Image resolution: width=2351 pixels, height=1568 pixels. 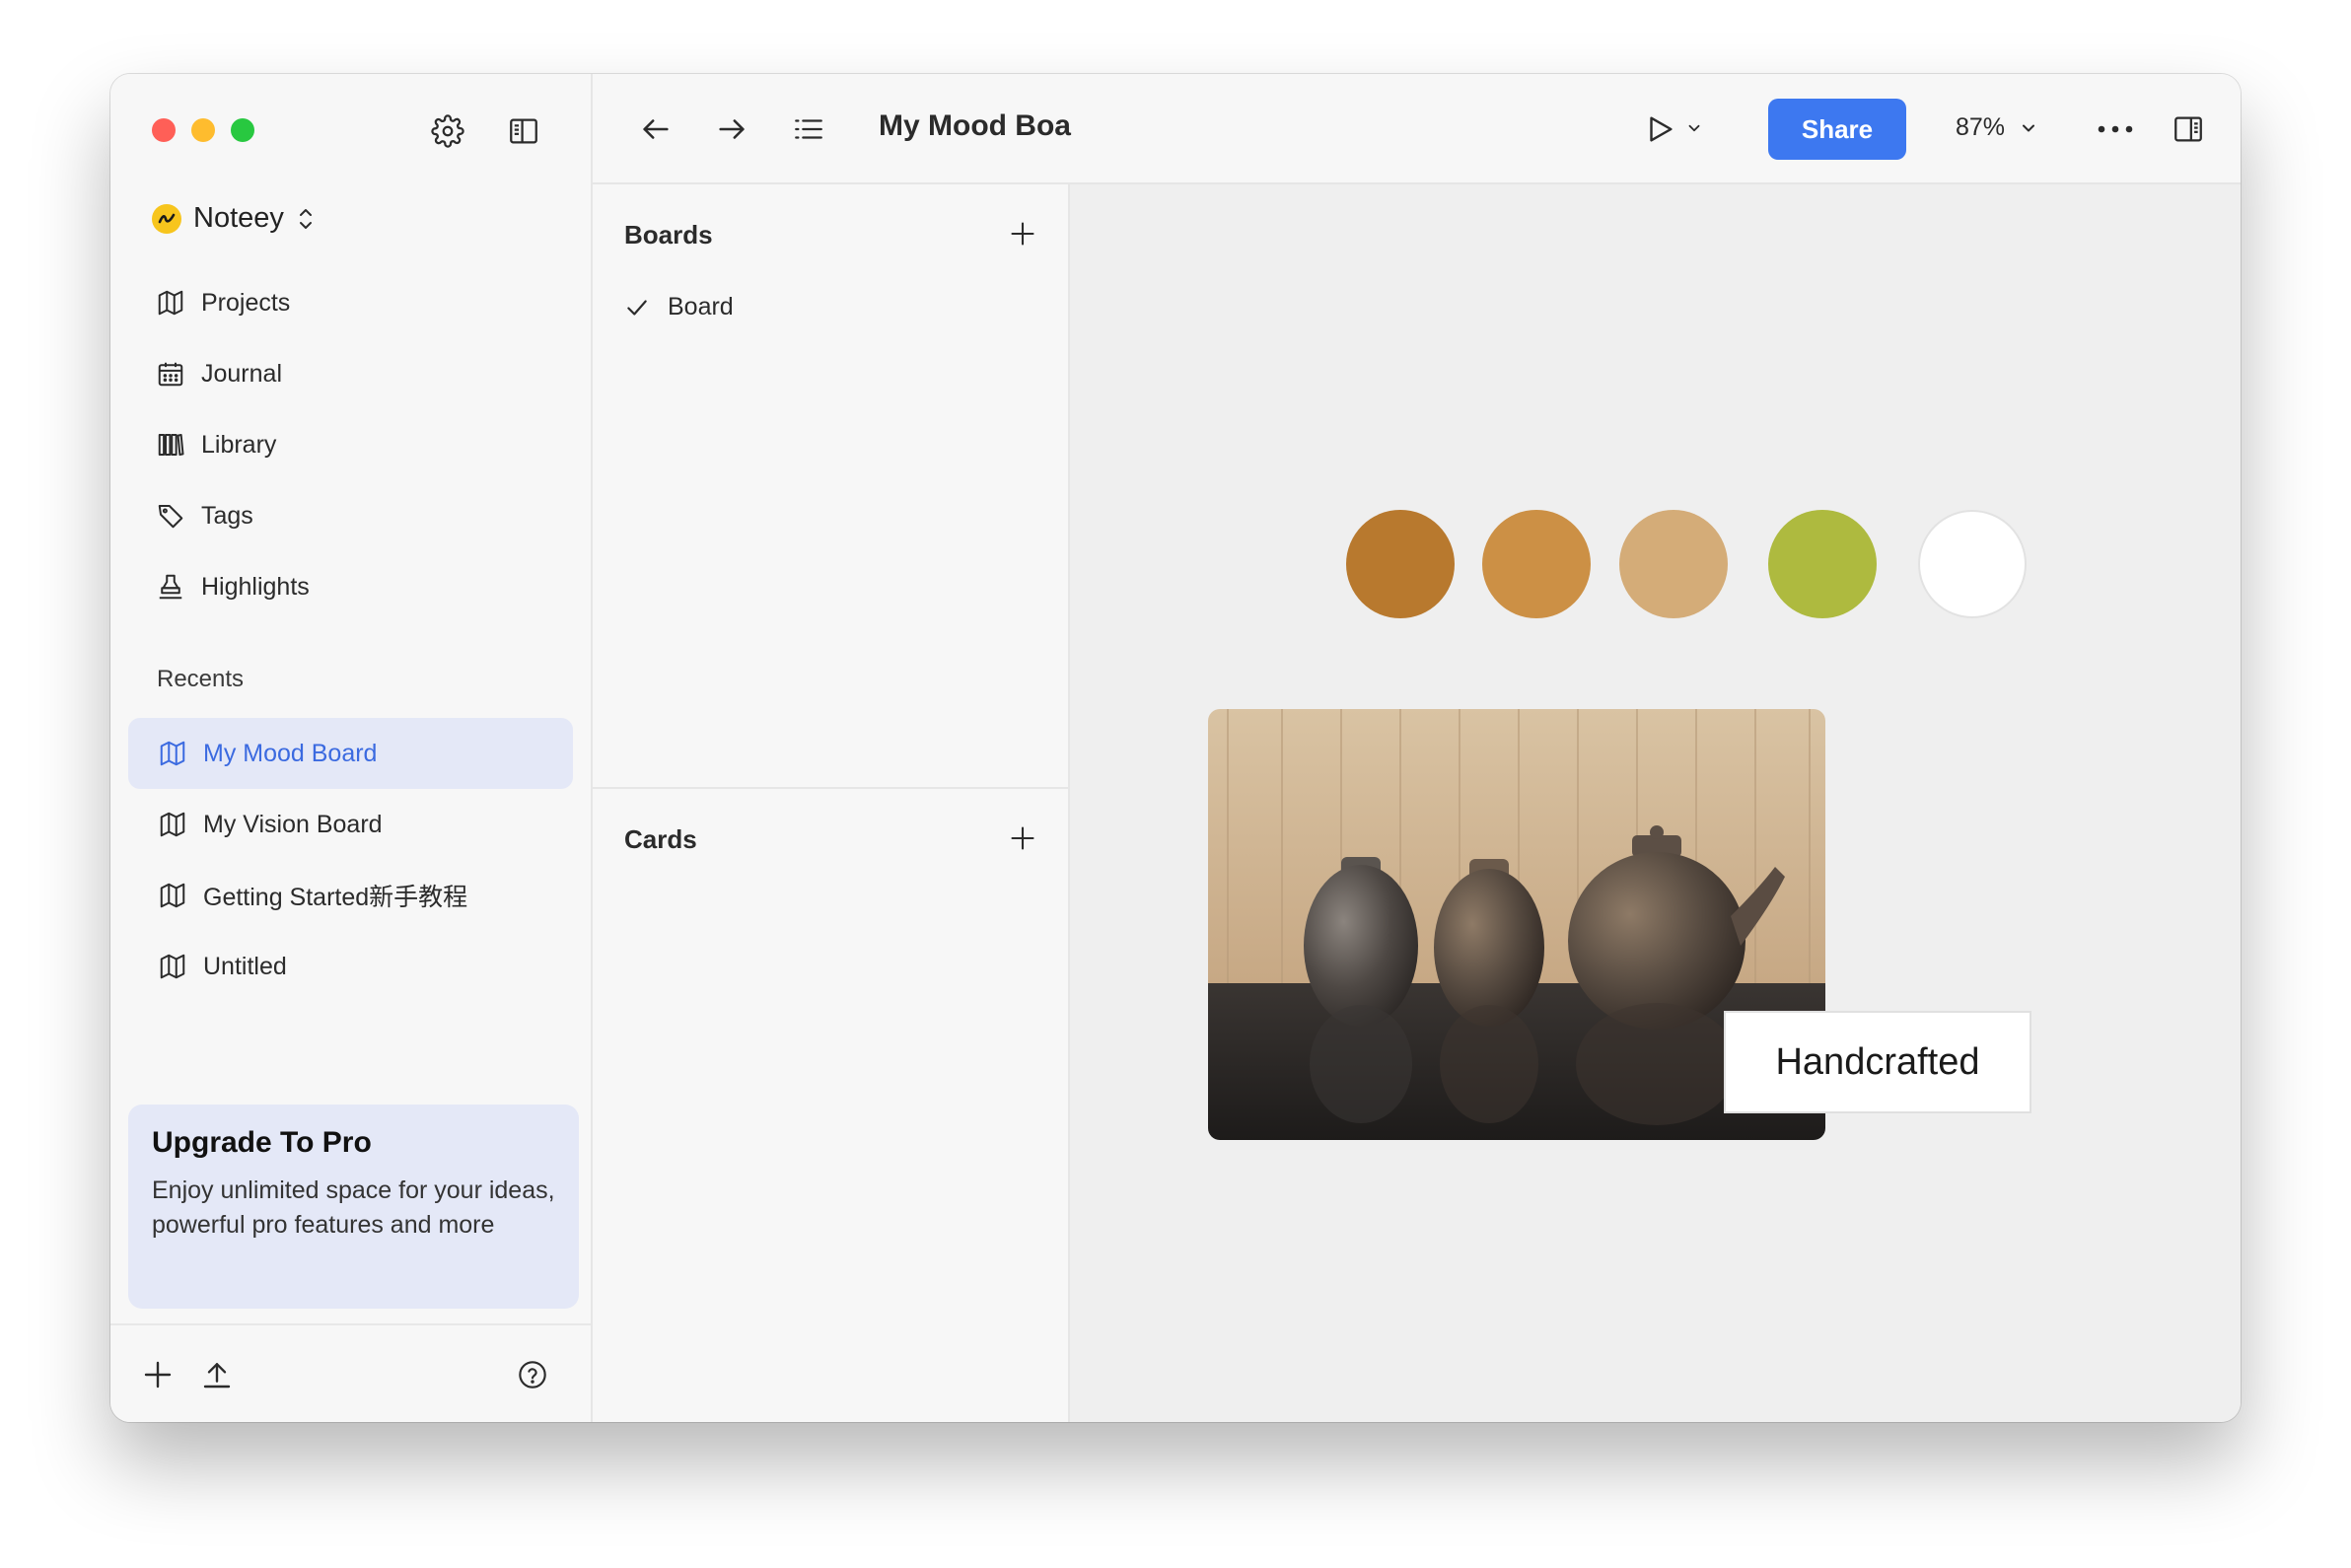 I want to click on recents-heading: Recents, so click(x=201, y=679).